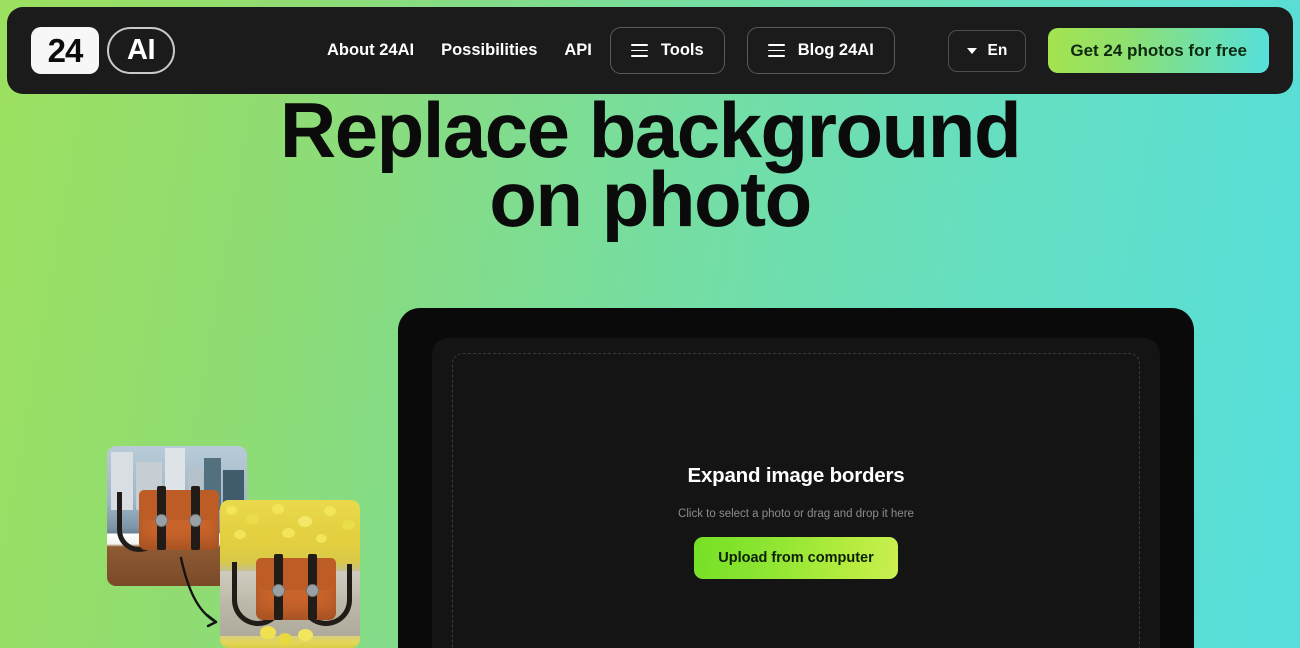 This screenshot has width=1300, height=648. I want to click on nav-menu-buttons: Tools Blog 24AI, so click(752, 50).